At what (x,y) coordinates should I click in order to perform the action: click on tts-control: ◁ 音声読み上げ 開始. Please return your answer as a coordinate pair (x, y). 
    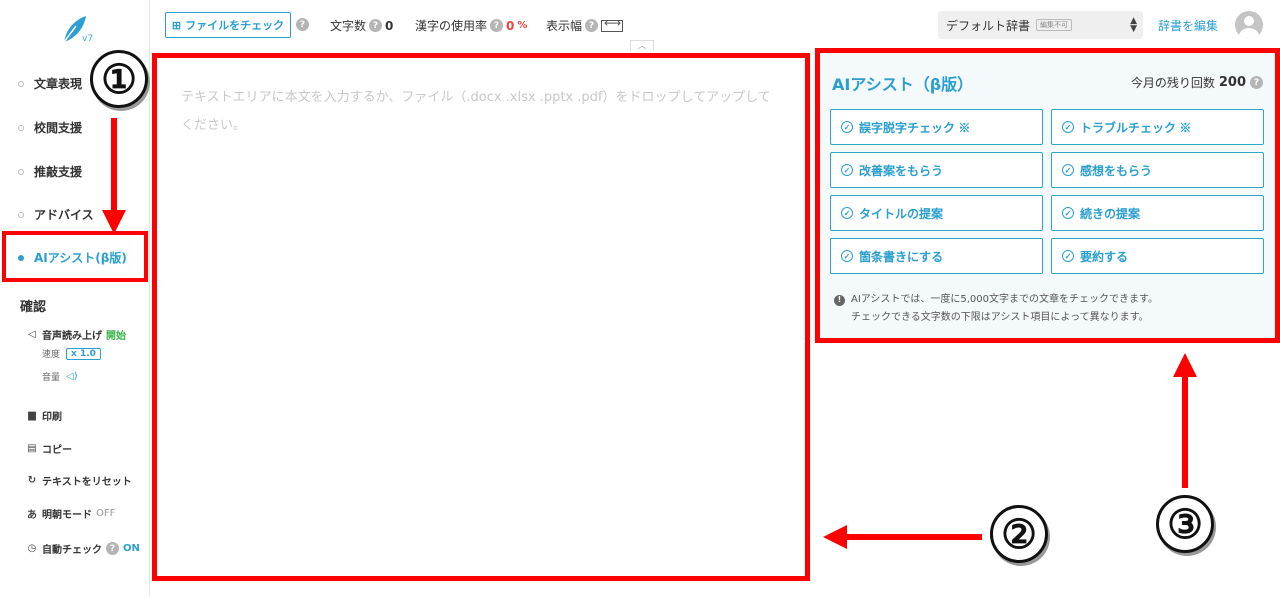
    Looking at the image, I should click on (76, 334).